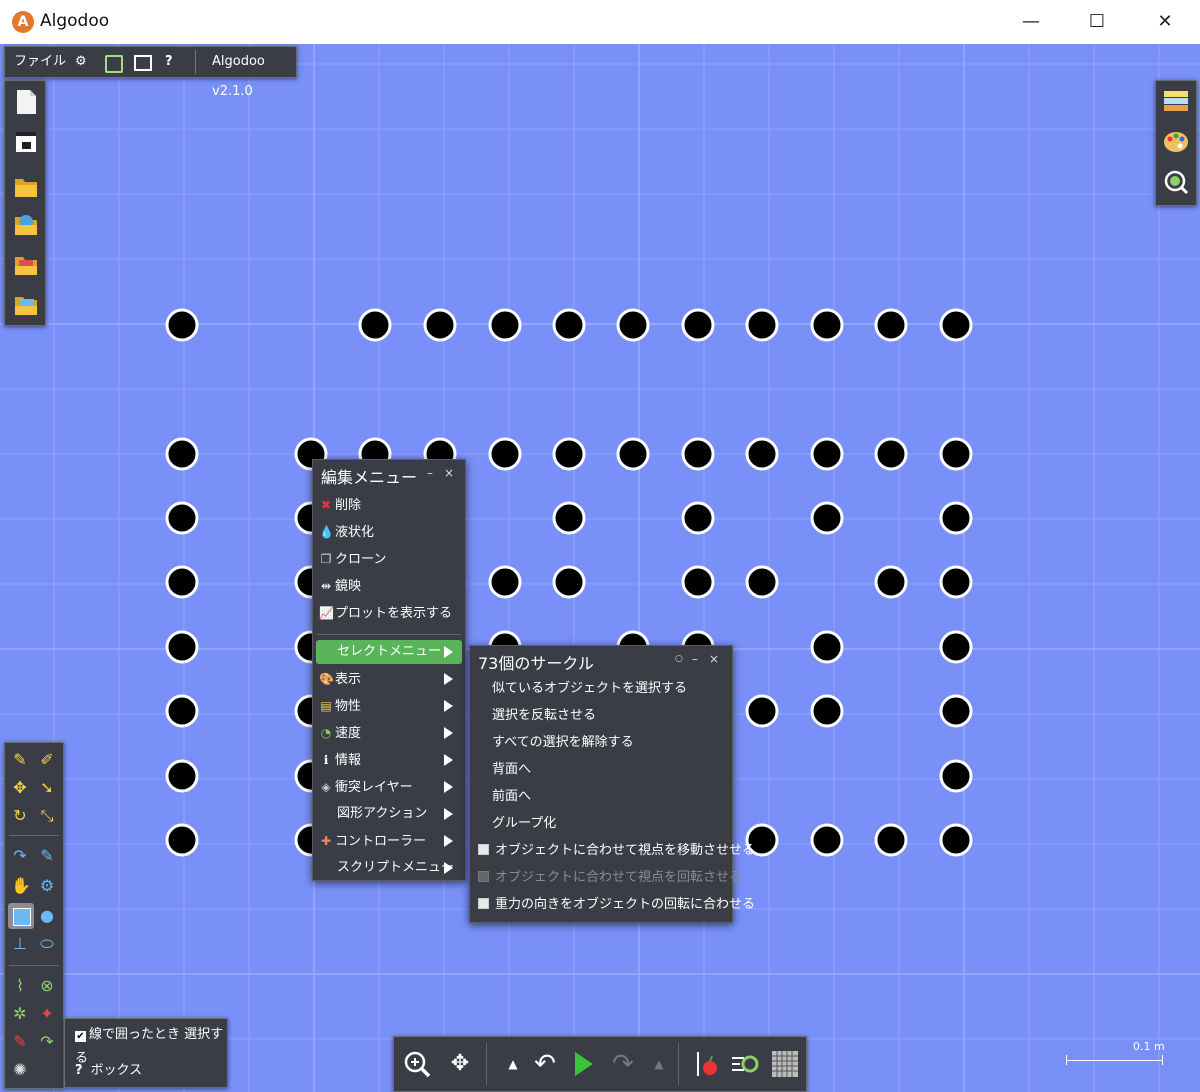 The width and height of the screenshot is (1200, 1092). I want to click on rope-tool-icon: ↷, so click(20, 856).